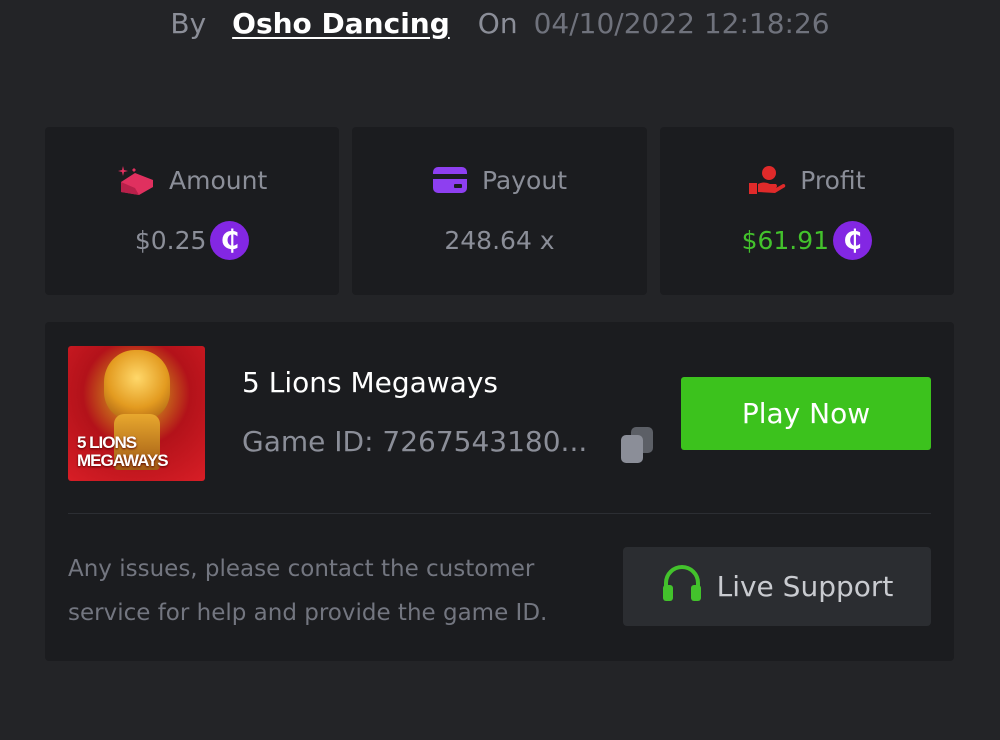 The height and width of the screenshot is (740, 1000). What do you see at coordinates (123, 460) in the screenshot?
I see `thumbnail-title-line2: MEGAWAYS` at bounding box center [123, 460].